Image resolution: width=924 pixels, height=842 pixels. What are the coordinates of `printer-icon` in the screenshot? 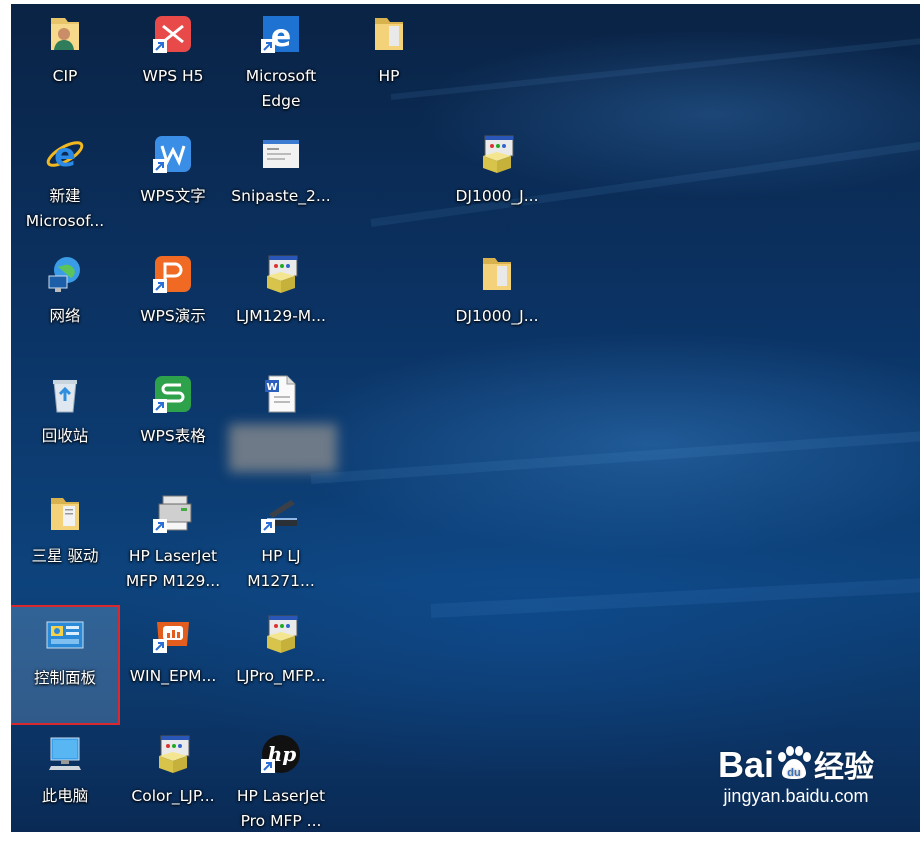 It's located at (173, 514).